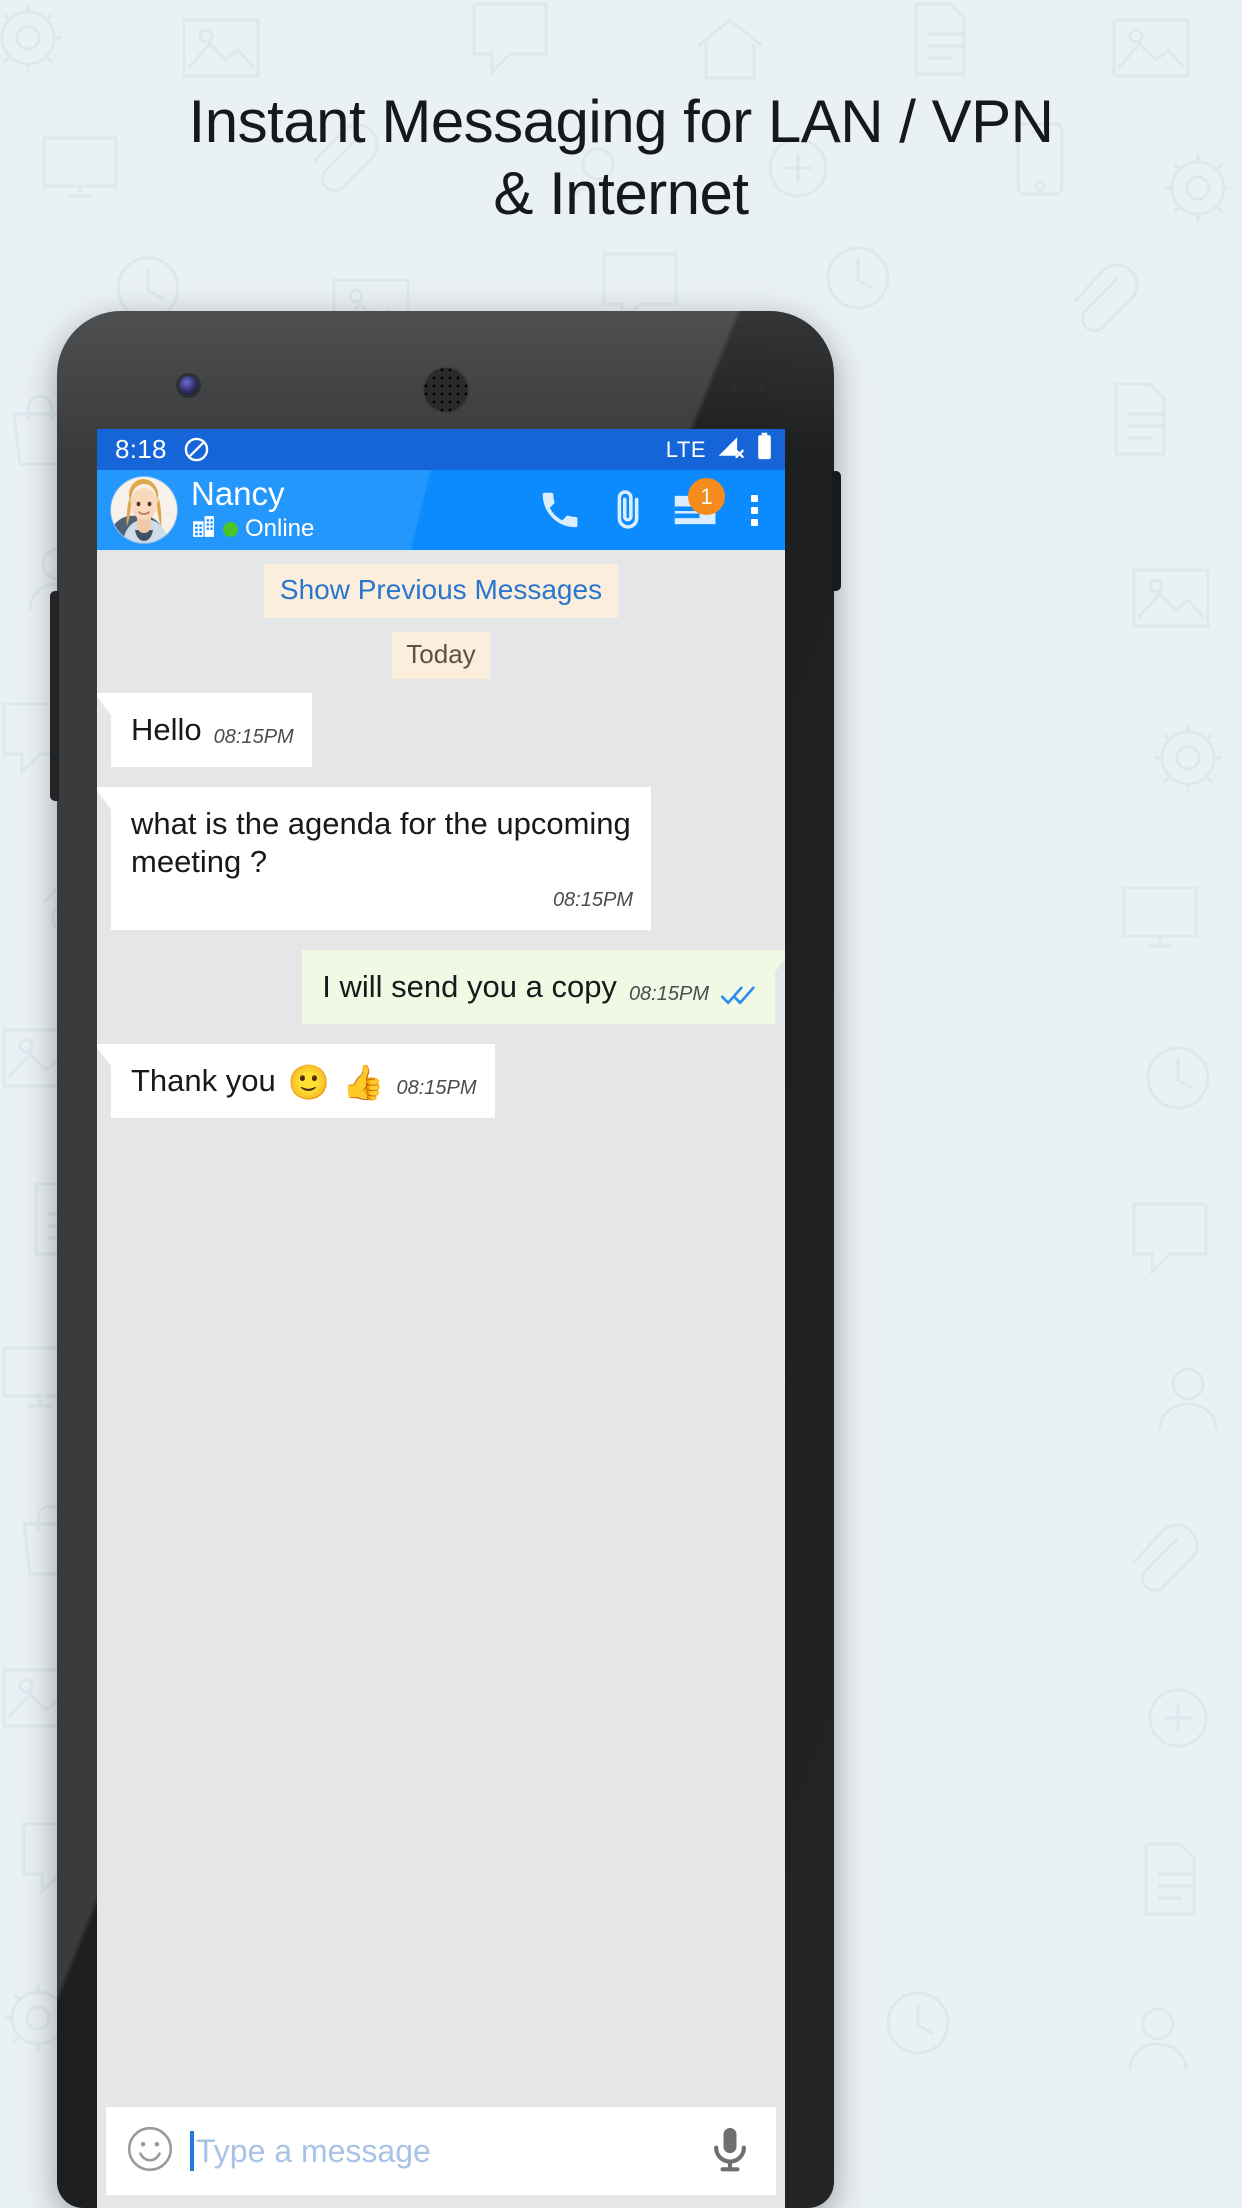 Image resolution: width=1242 pixels, height=2208 pixels. What do you see at coordinates (54, 696) in the screenshot?
I see `volume-button` at bounding box center [54, 696].